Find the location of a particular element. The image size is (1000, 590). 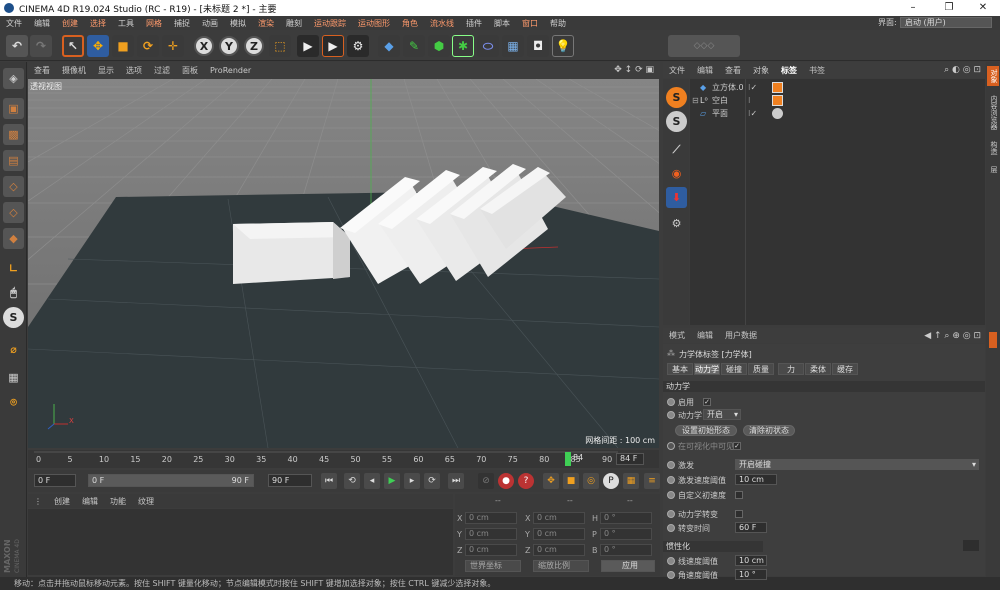

key-scale-icon: ■ is located at coordinates (571, 481).